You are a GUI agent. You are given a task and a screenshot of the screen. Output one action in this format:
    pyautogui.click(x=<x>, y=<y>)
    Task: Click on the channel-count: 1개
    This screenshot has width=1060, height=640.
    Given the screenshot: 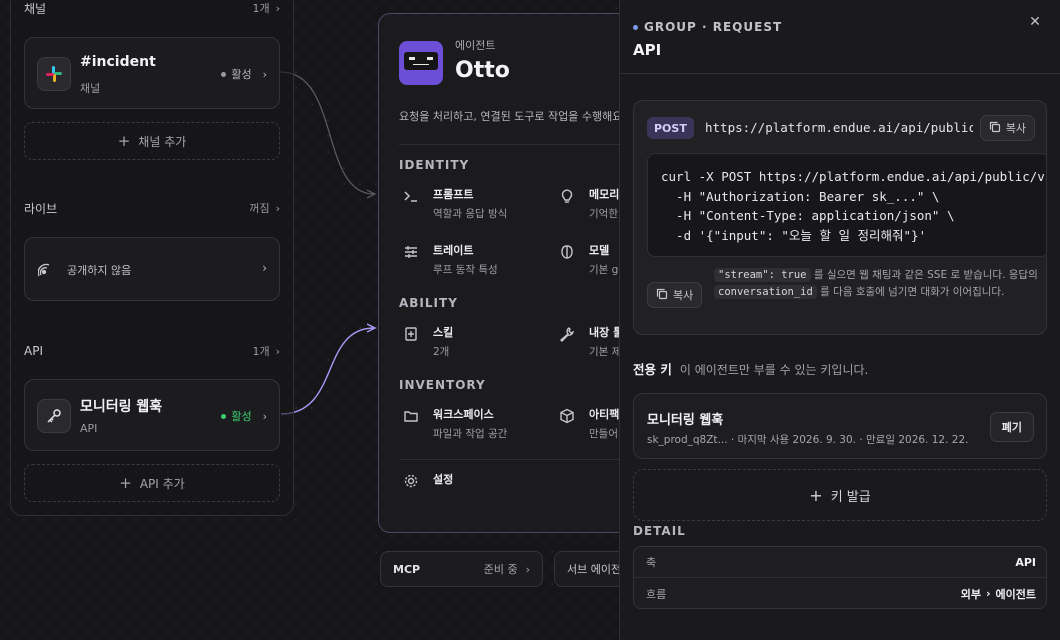 What is the action you would take?
    pyautogui.click(x=261, y=8)
    